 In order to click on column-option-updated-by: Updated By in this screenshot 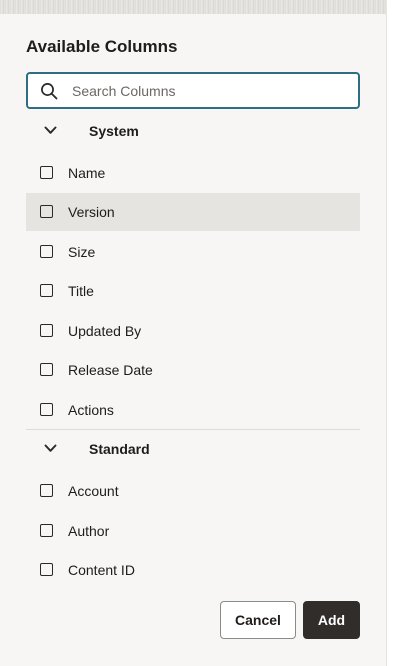, I will do `click(193, 331)`.